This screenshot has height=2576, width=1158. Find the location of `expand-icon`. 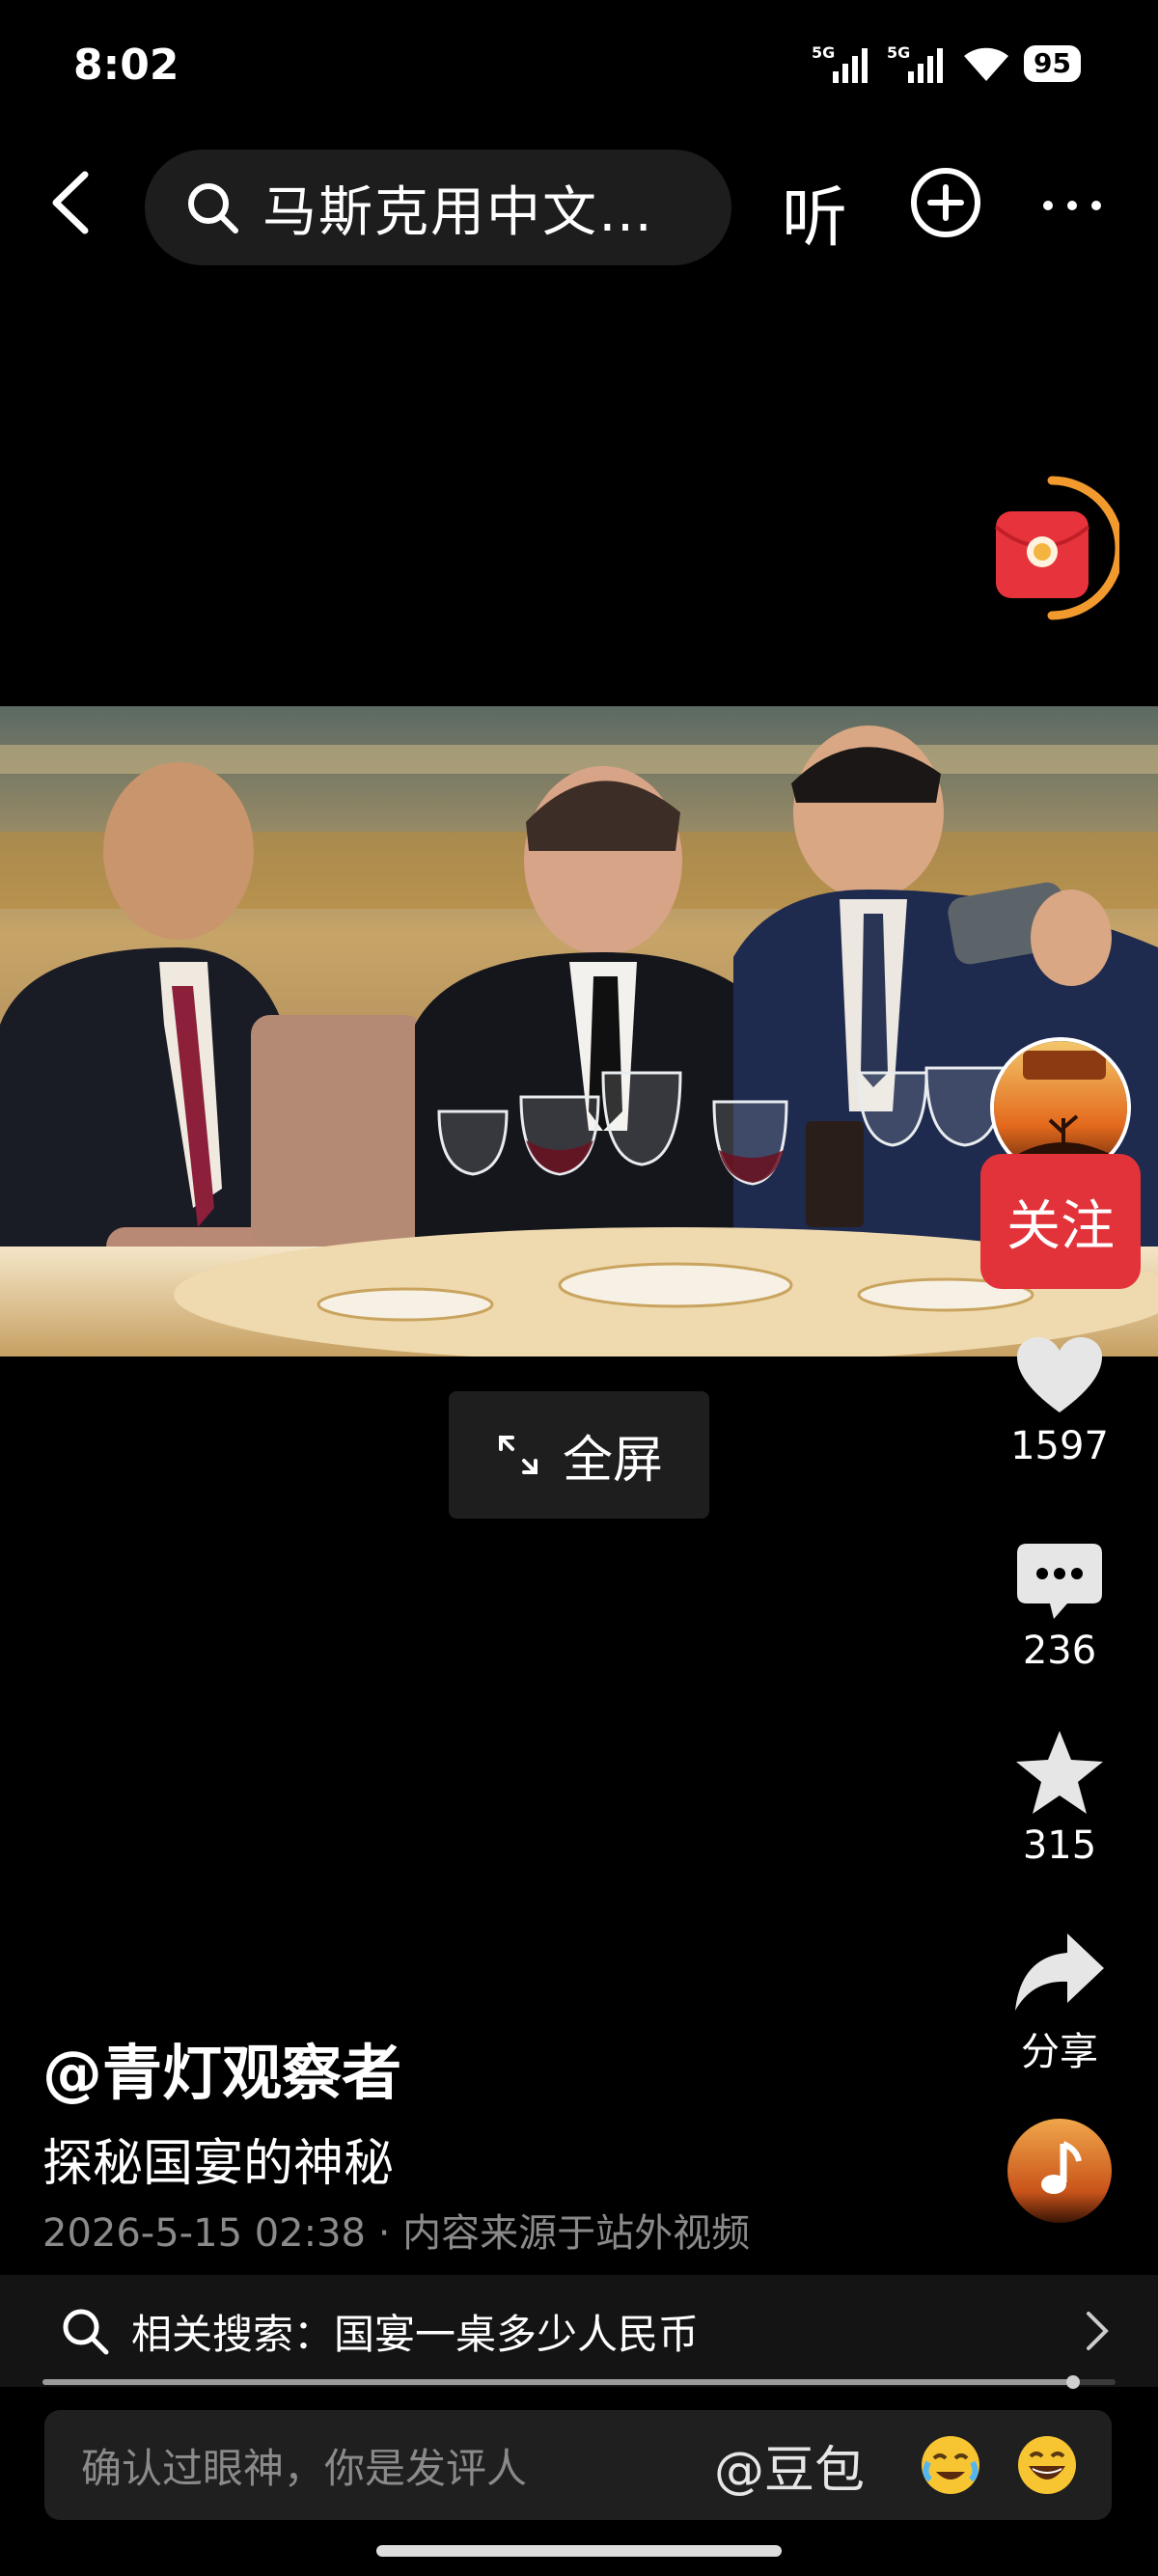

expand-icon is located at coordinates (518, 1455).